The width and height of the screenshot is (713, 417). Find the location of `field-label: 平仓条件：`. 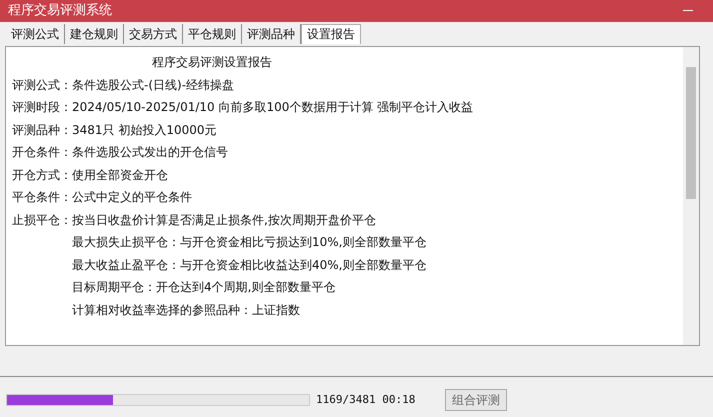

field-label: 平仓条件： is located at coordinates (42, 197).